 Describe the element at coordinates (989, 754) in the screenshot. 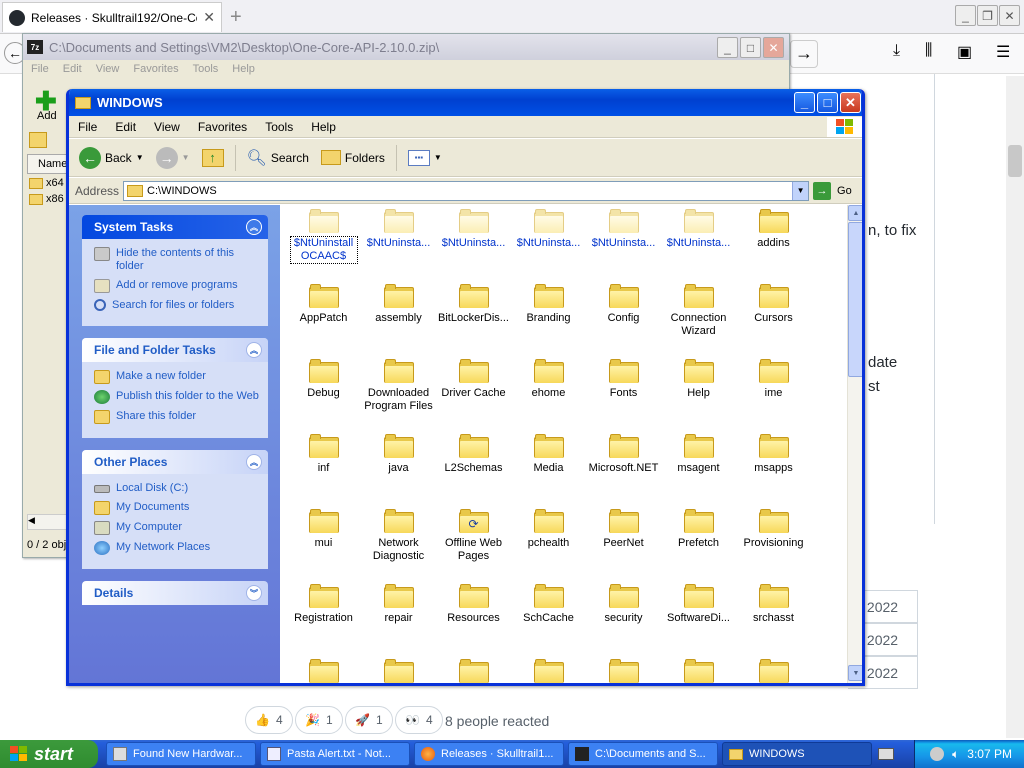

I see `clock: 3:07 PM` at that location.